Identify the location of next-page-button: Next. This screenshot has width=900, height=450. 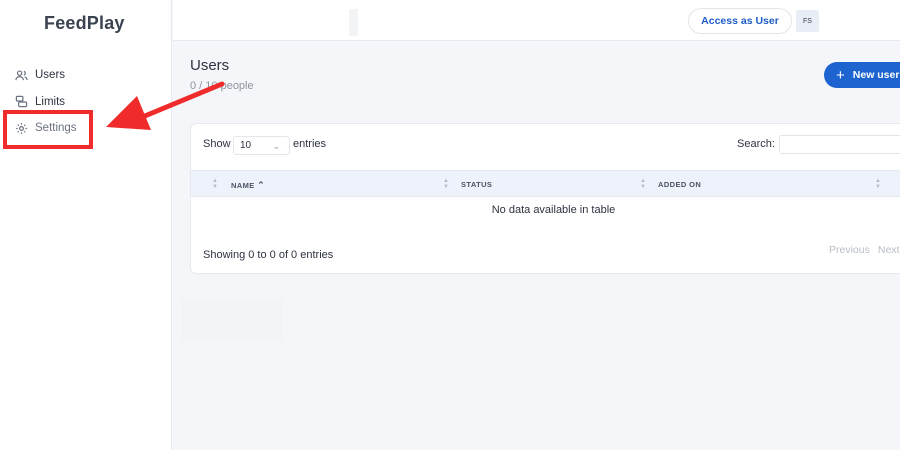
(889, 250).